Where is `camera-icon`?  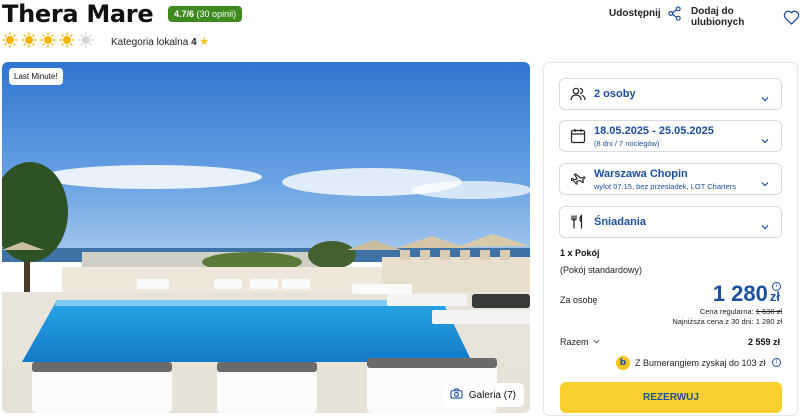
camera-icon is located at coordinates (456, 395).